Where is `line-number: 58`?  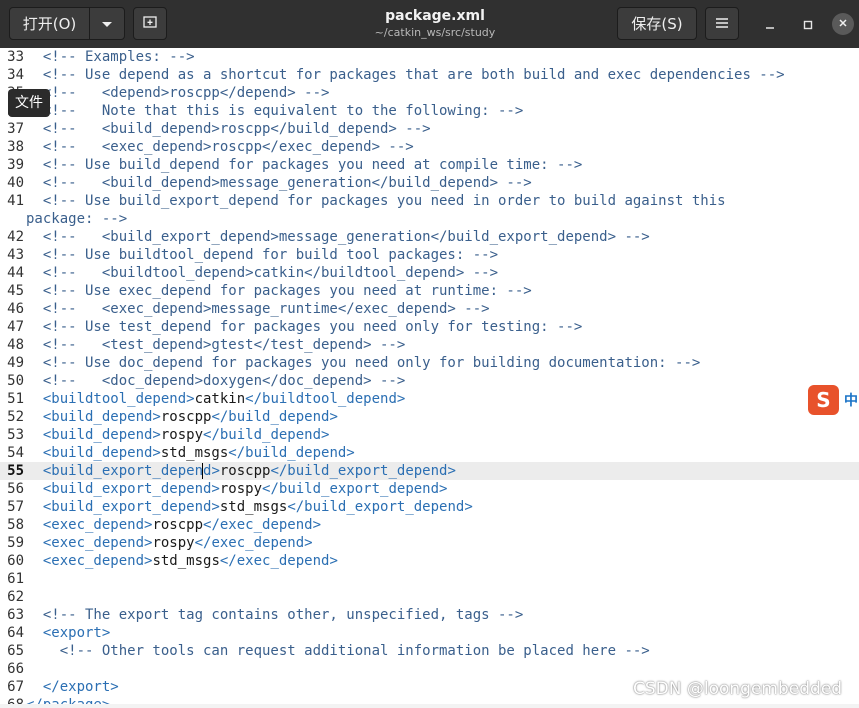
line-number: 58 is located at coordinates (15, 525).